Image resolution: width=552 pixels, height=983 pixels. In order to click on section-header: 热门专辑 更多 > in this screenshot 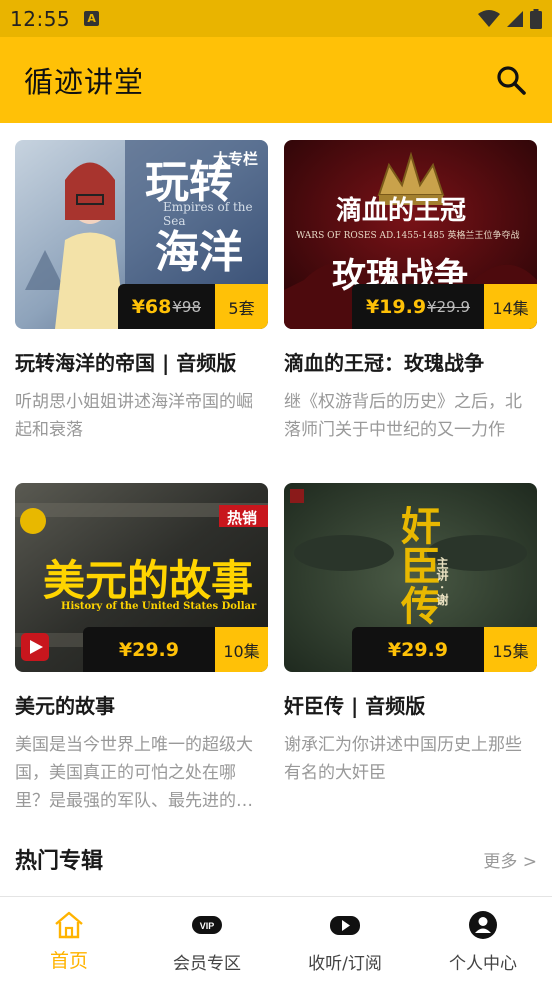, I will do `click(276, 859)`.